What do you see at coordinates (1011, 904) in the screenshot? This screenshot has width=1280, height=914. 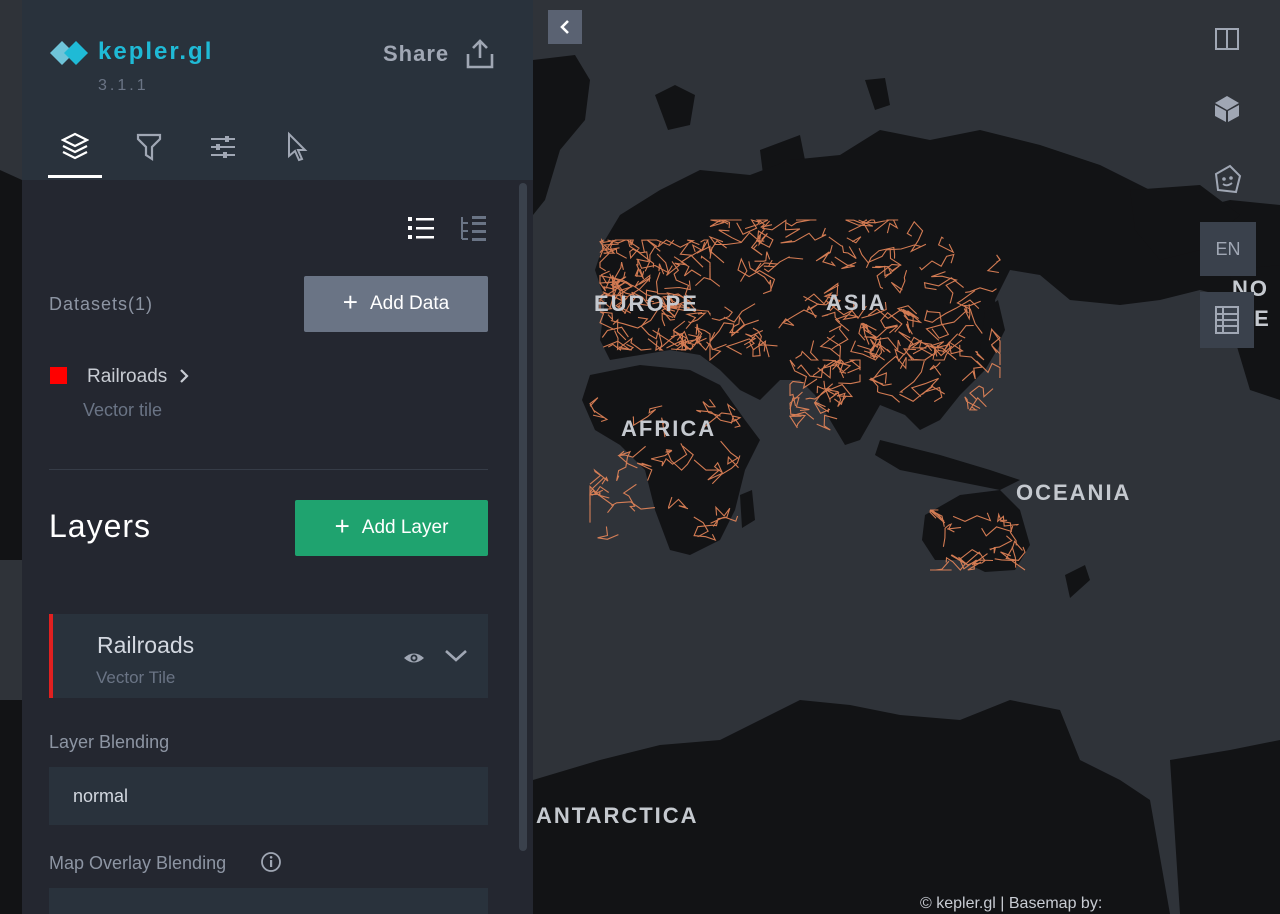 I see `map-attribution: © kepler.gl | Basemap by:` at bounding box center [1011, 904].